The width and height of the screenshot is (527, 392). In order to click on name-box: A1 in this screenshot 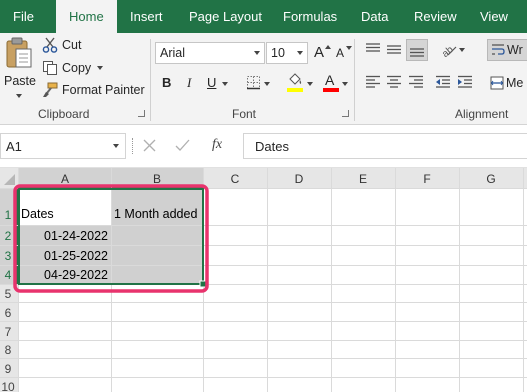, I will do `click(63, 146)`.